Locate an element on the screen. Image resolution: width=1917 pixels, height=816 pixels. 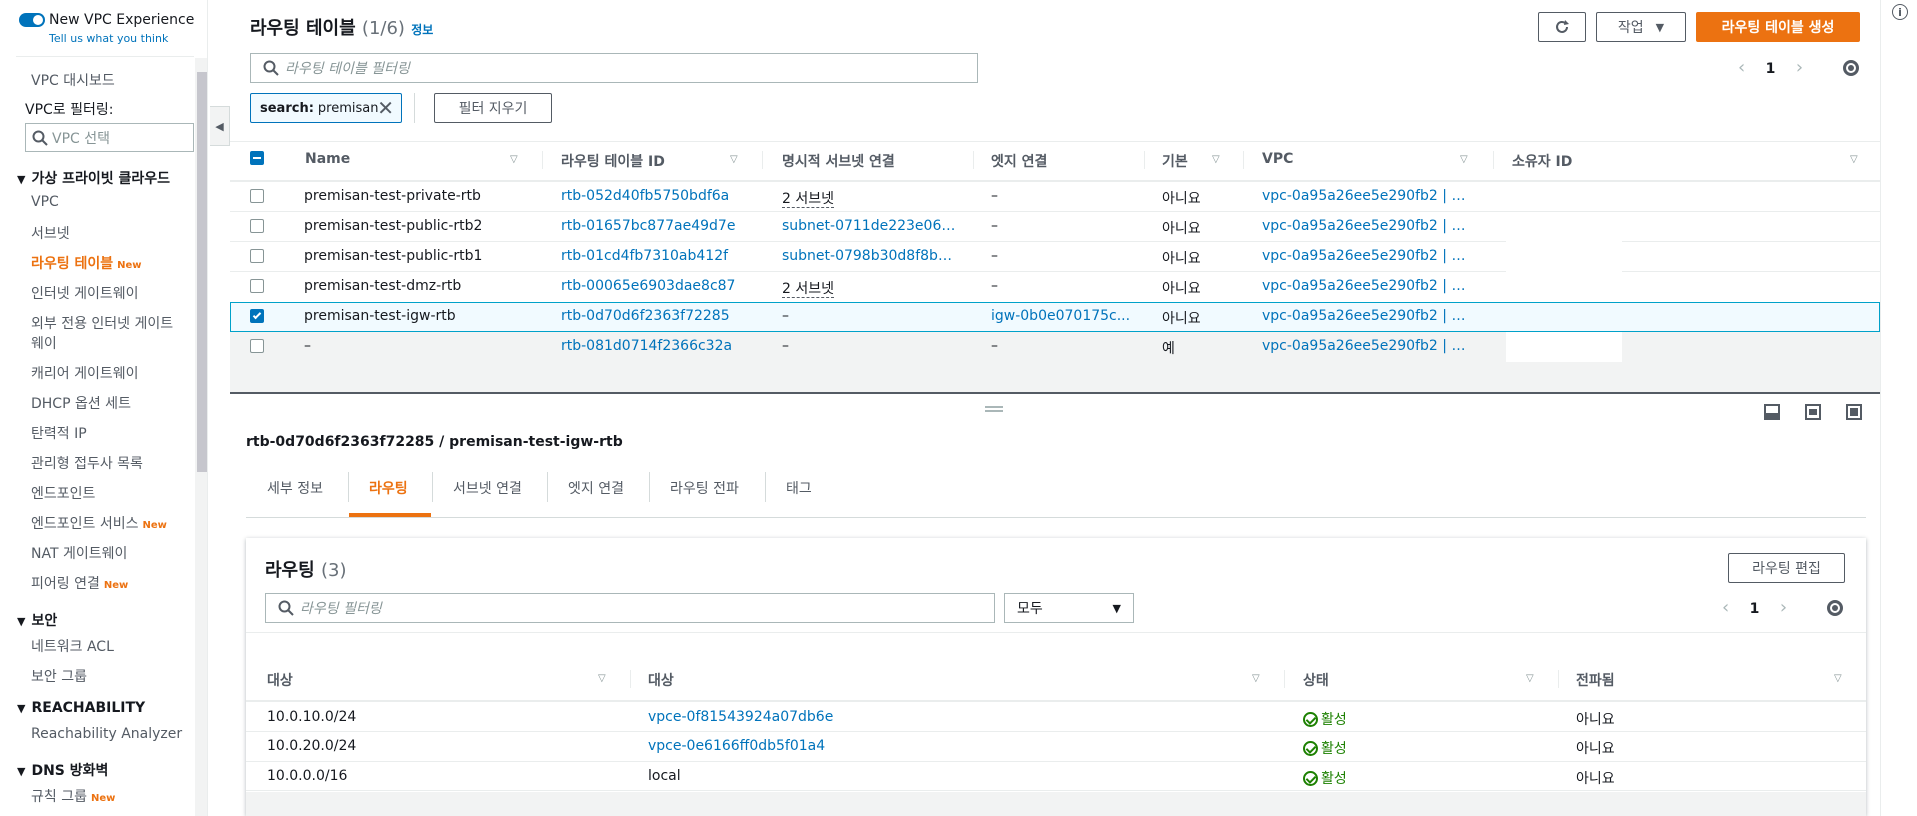
settings-gear-icon is located at coordinates (1851, 68).